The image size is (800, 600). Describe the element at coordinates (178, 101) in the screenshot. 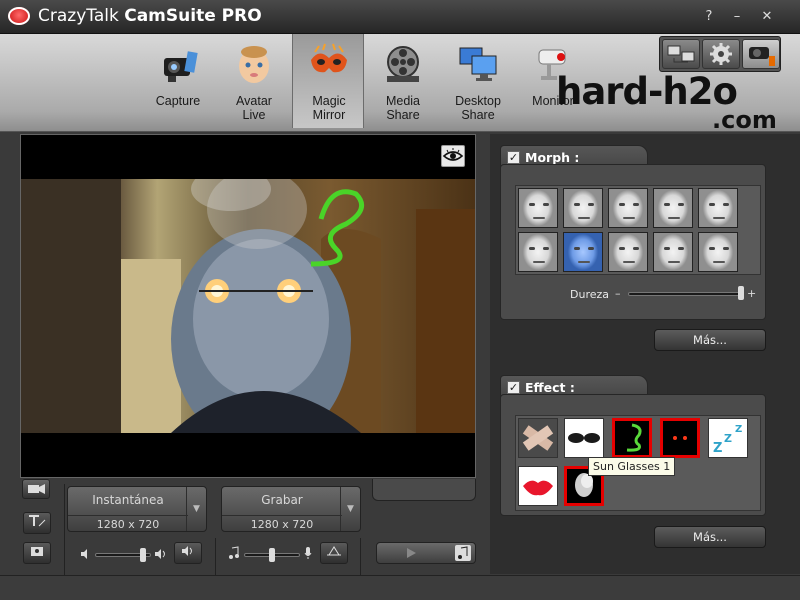

I see `tab-capture-label: Capture` at that location.